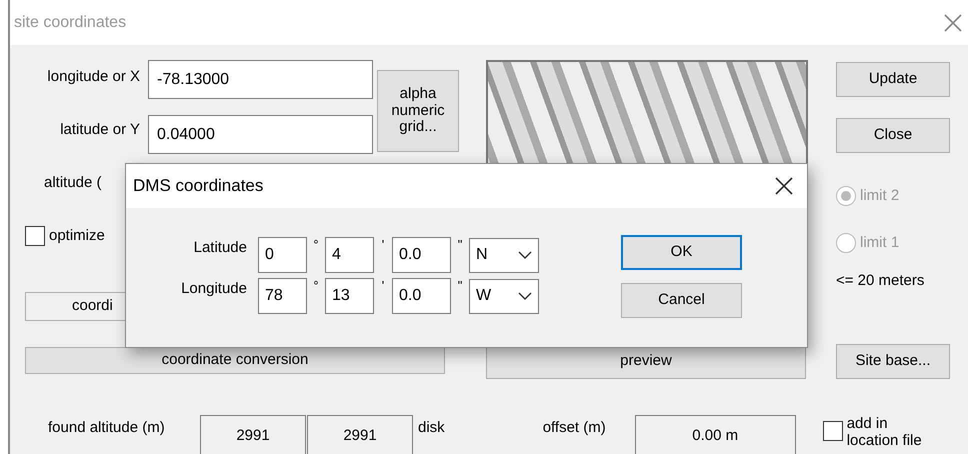 The width and height of the screenshot is (968, 454). I want to click on dialog-title: DMS coordinates, so click(198, 186).